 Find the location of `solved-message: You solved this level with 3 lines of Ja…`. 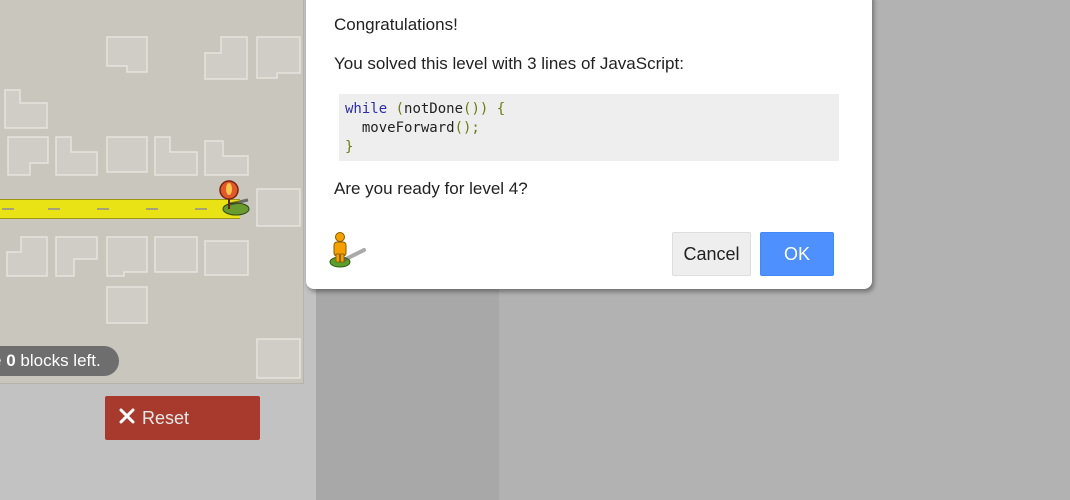

solved-message: You solved this level with 3 lines of Ja… is located at coordinates (509, 63).